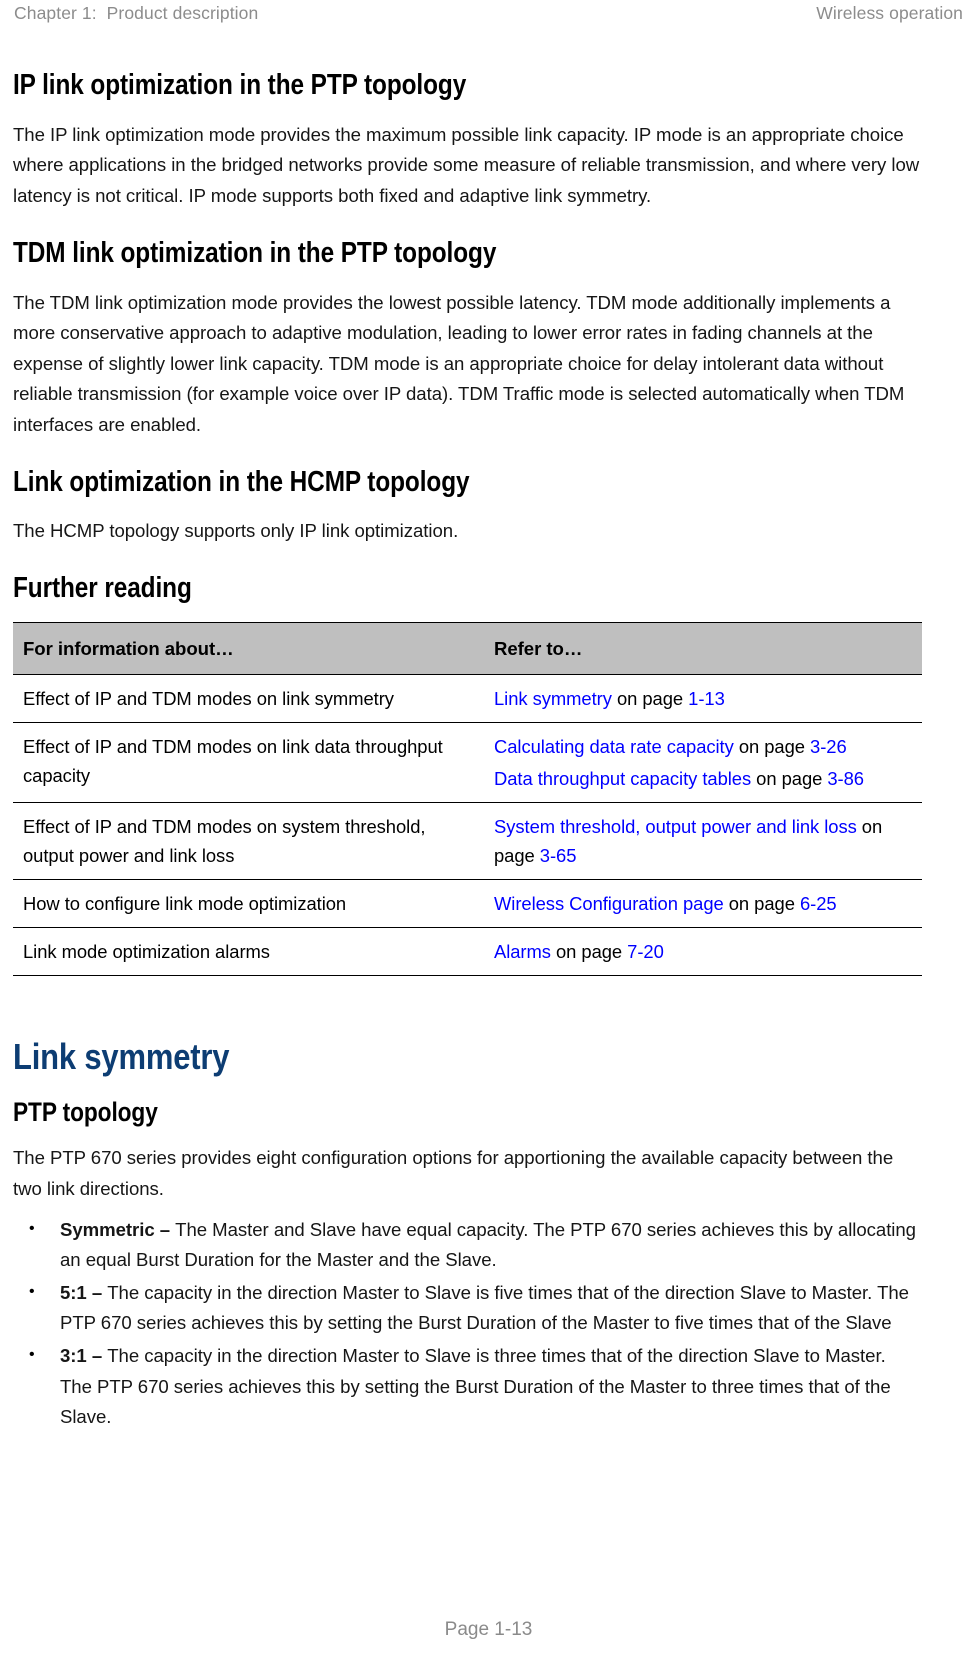 Image resolution: width=977 pixels, height=1659 pixels. I want to click on table-cell-refer: Link symmetry on page 1-13, so click(703, 698).